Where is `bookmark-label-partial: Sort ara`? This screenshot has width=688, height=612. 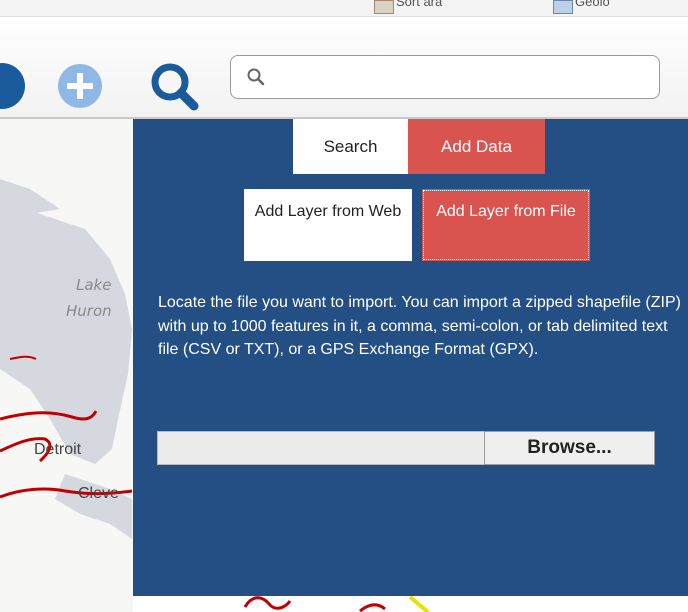 bookmark-label-partial: Sort ara is located at coordinates (419, 4).